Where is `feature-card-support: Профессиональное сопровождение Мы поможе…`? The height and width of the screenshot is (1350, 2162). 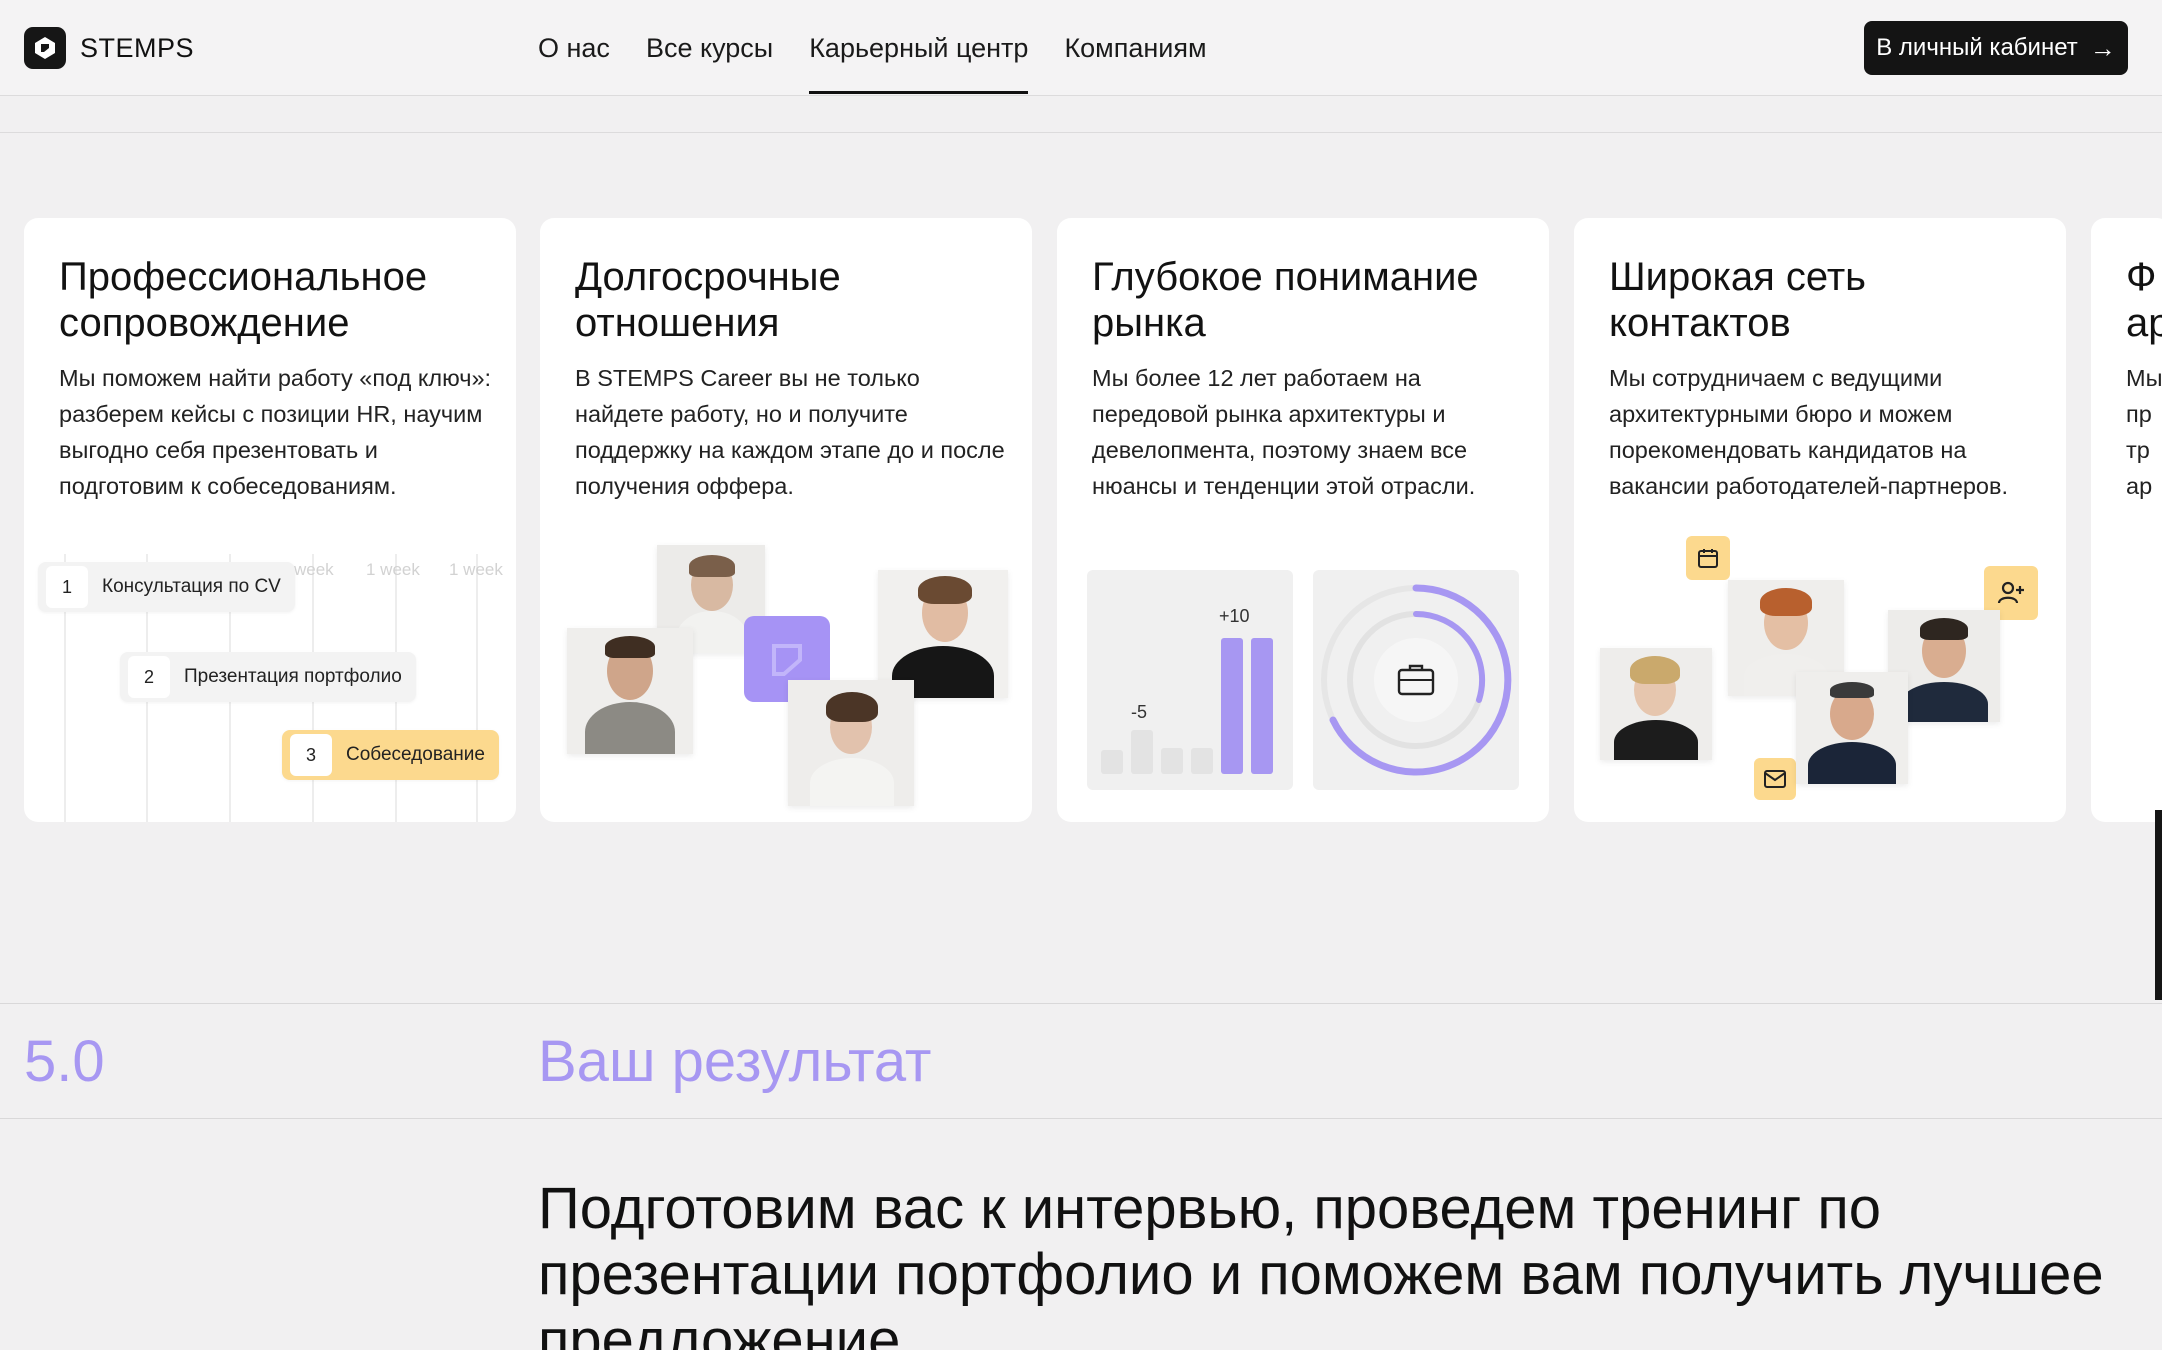 feature-card-support: Профессиональное сопровождение Мы поможе… is located at coordinates (270, 520).